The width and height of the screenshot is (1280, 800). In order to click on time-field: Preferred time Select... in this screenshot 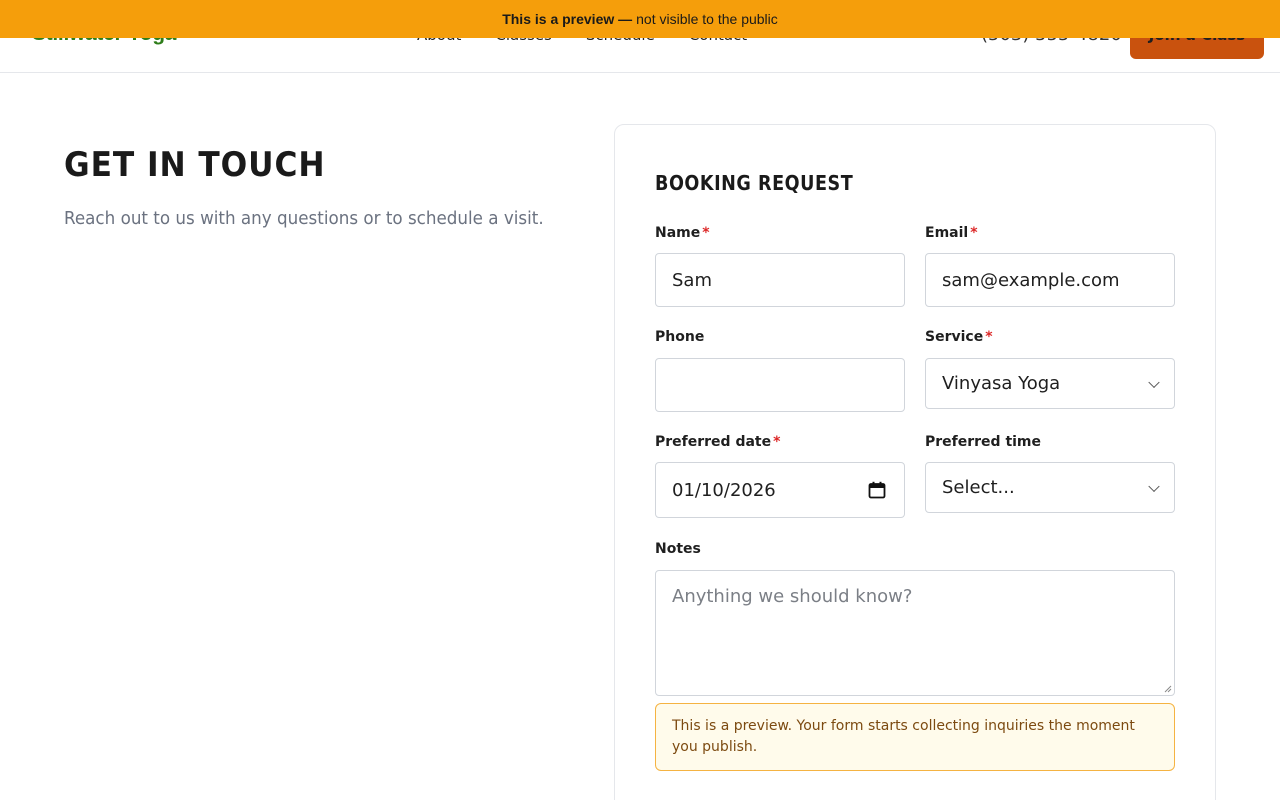, I will do `click(1050, 473)`.